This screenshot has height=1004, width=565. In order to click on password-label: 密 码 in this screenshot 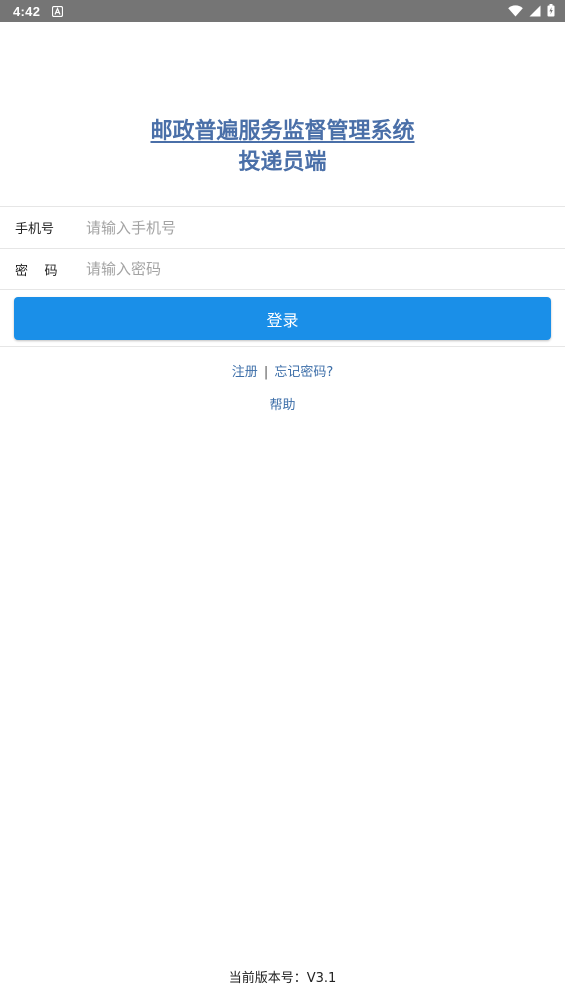, I will do `click(36, 271)`.